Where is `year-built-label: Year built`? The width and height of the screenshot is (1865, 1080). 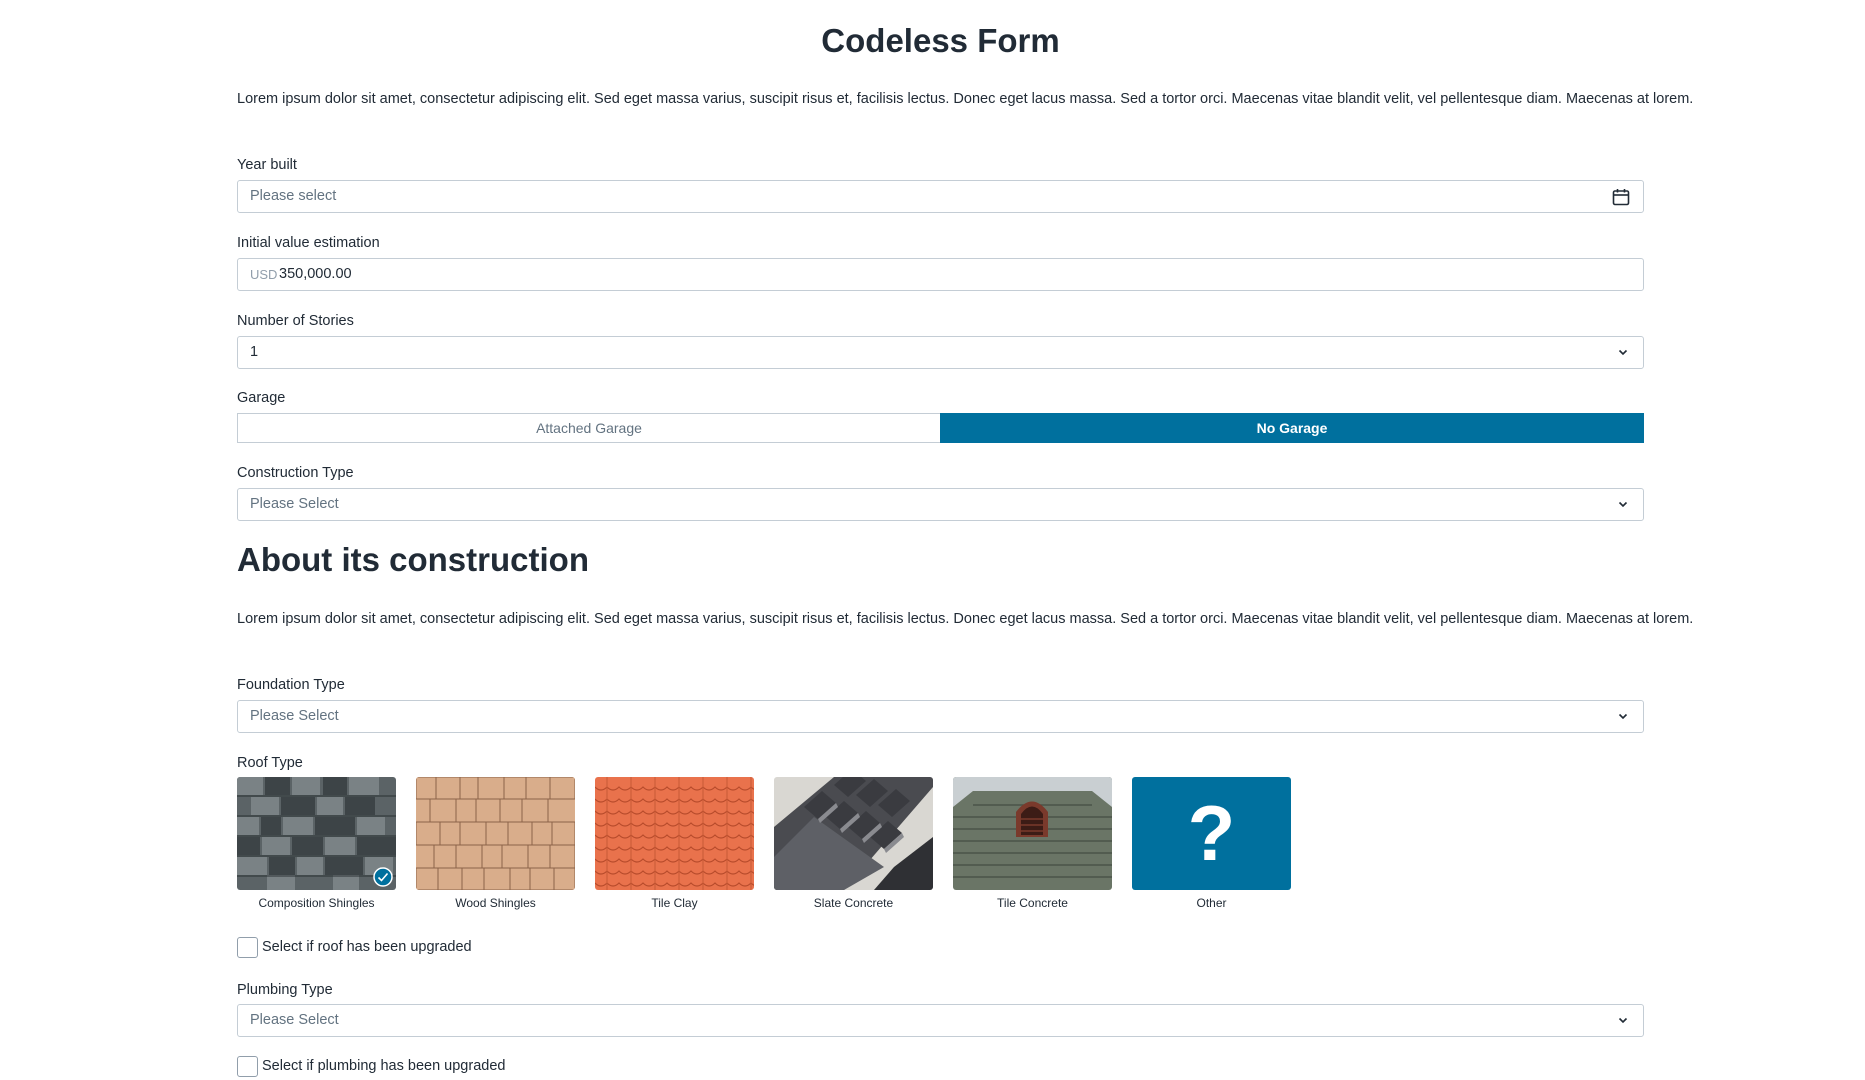
year-built-label: Year built is located at coordinates (267, 165).